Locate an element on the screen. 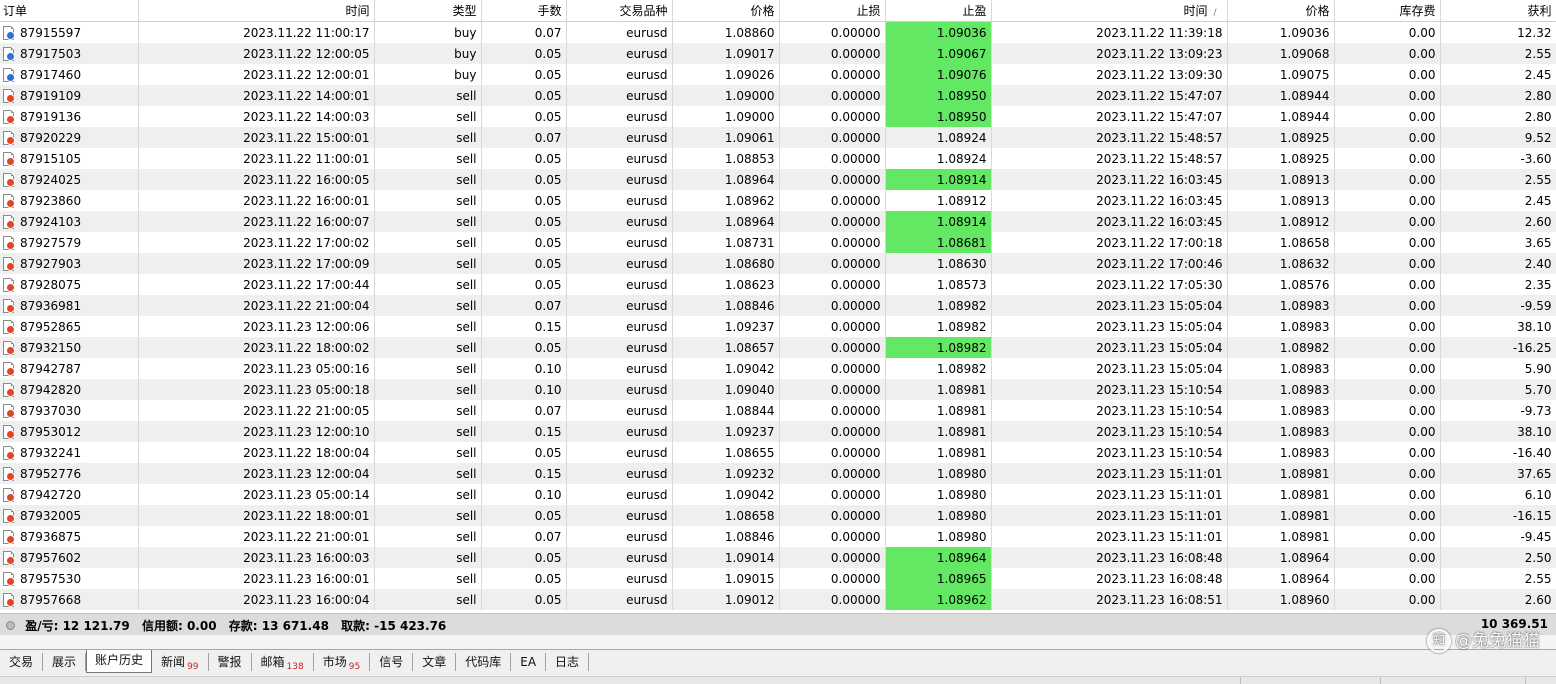 The height and width of the screenshot is (684, 1556). order-number: 87957668 is located at coordinates (51, 599).